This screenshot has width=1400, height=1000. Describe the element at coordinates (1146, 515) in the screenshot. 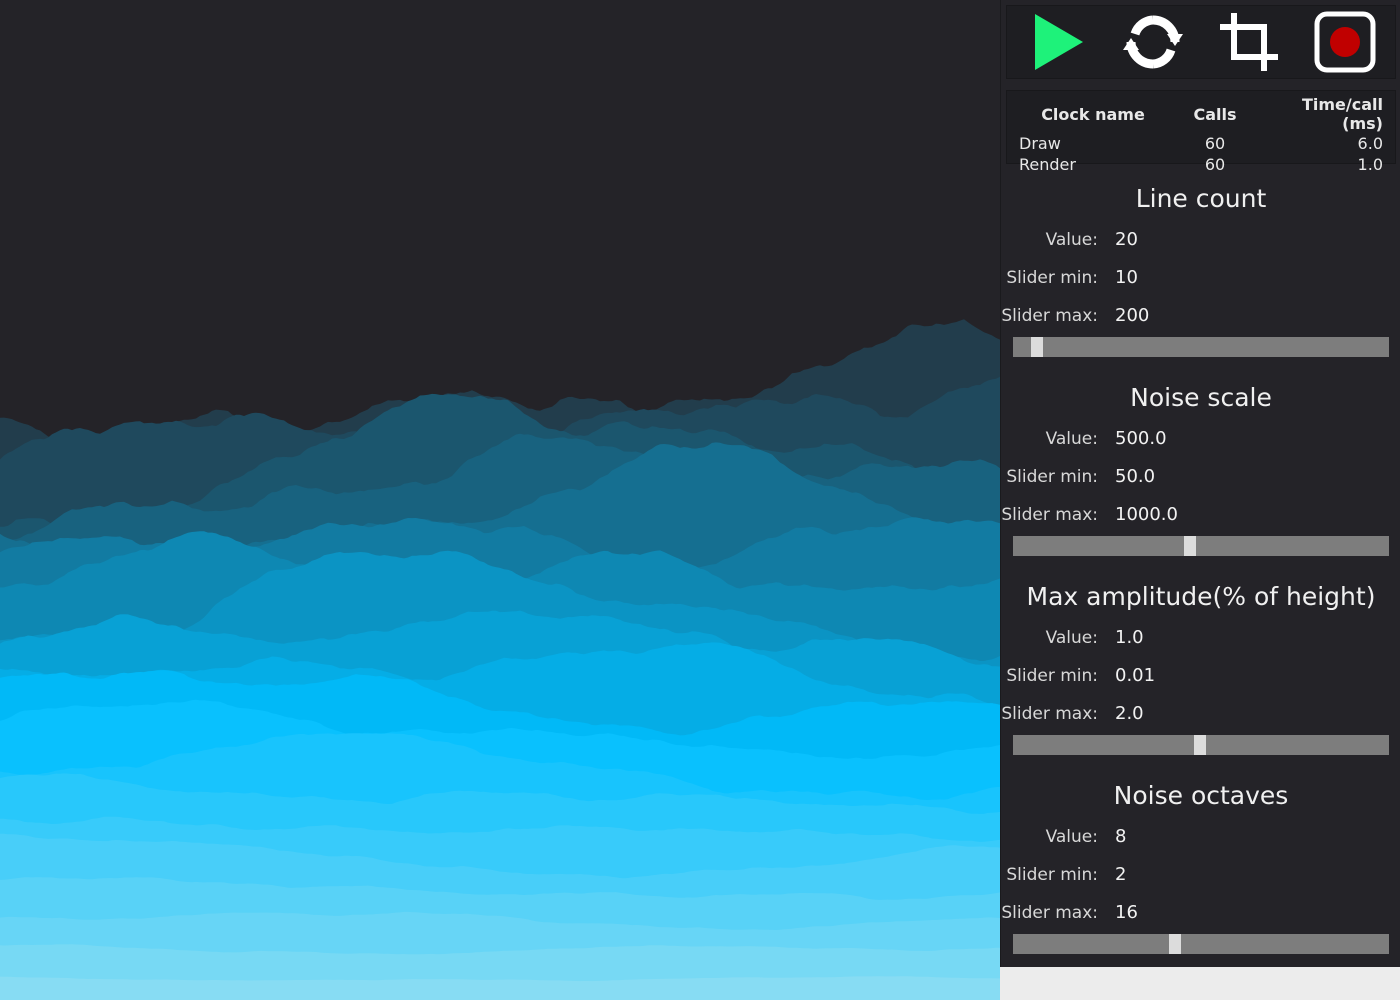

I see `slider-max-field: 1000.0` at that location.